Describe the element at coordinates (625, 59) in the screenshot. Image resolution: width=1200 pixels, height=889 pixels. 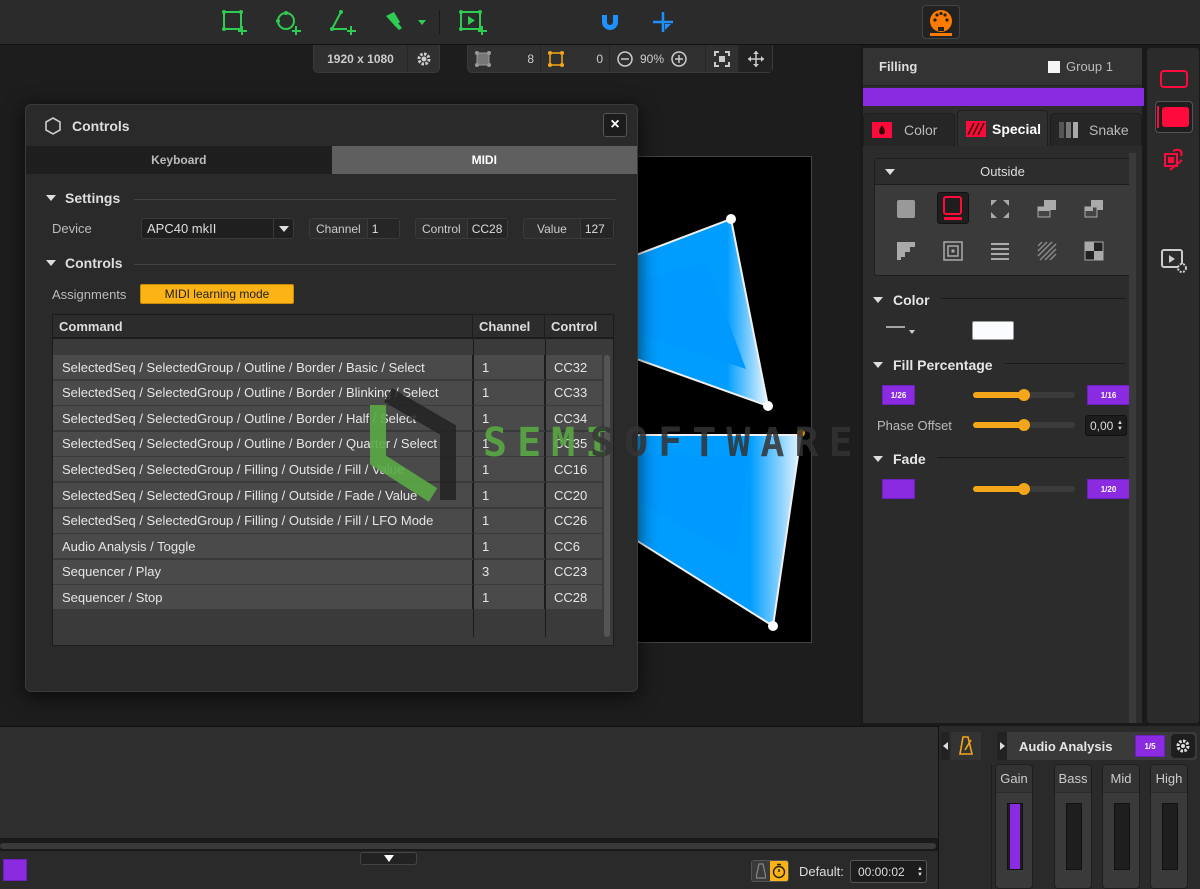
I see `zoom-out-icon` at that location.